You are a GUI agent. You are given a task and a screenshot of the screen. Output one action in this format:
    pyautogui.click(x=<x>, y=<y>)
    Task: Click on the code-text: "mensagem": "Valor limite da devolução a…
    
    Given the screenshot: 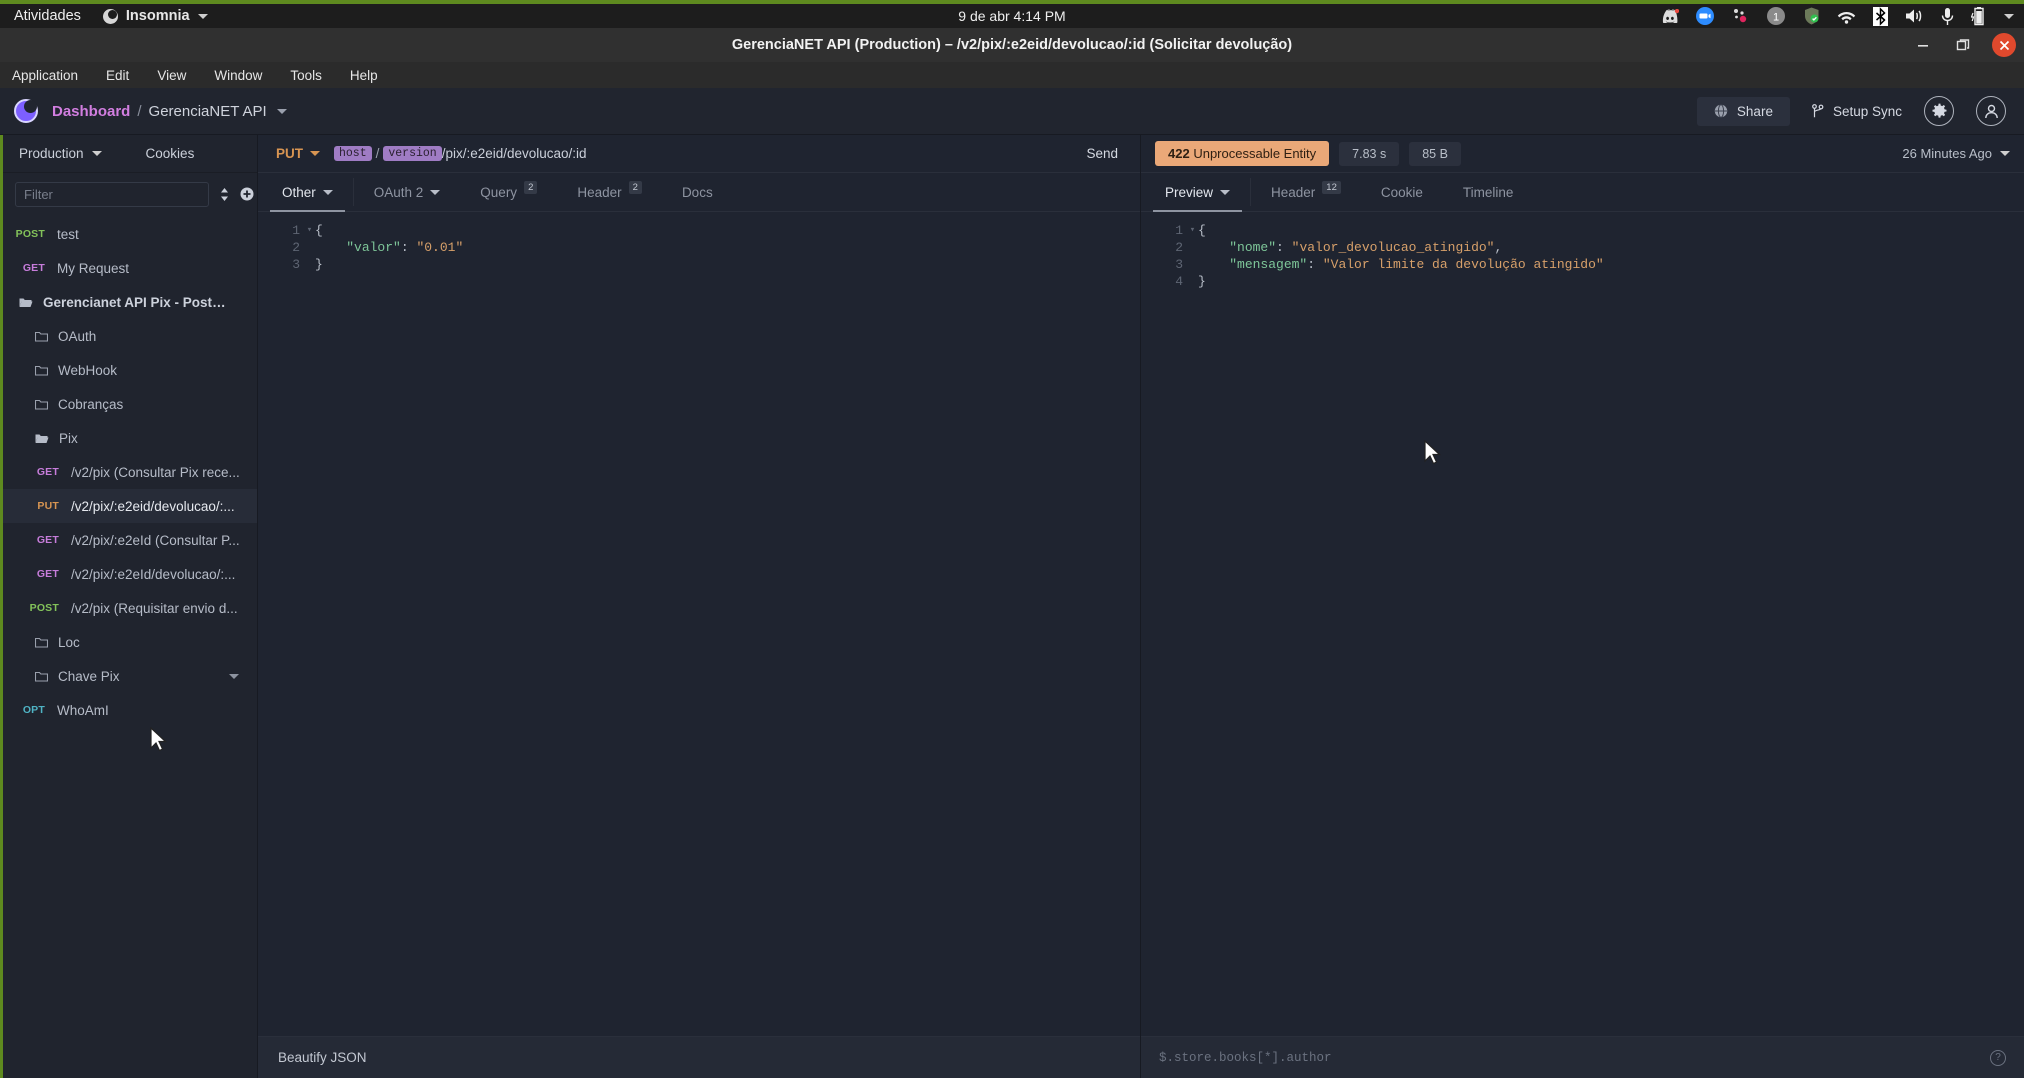 What is the action you would take?
    pyautogui.click(x=1416, y=264)
    